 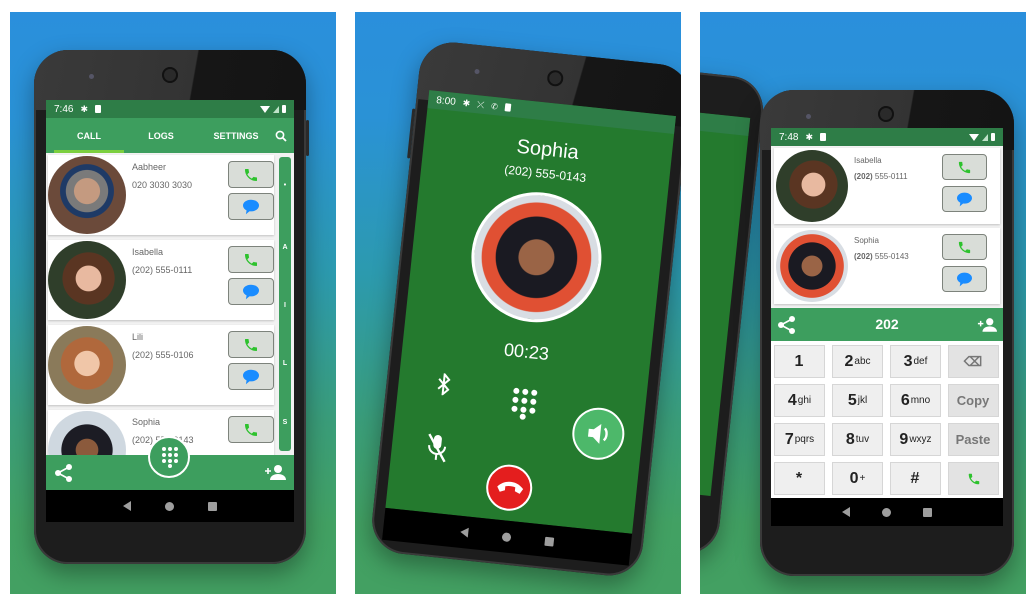 What do you see at coordinates (920, 361) in the screenshot?
I see `key-letters: def` at bounding box center [920, 361].